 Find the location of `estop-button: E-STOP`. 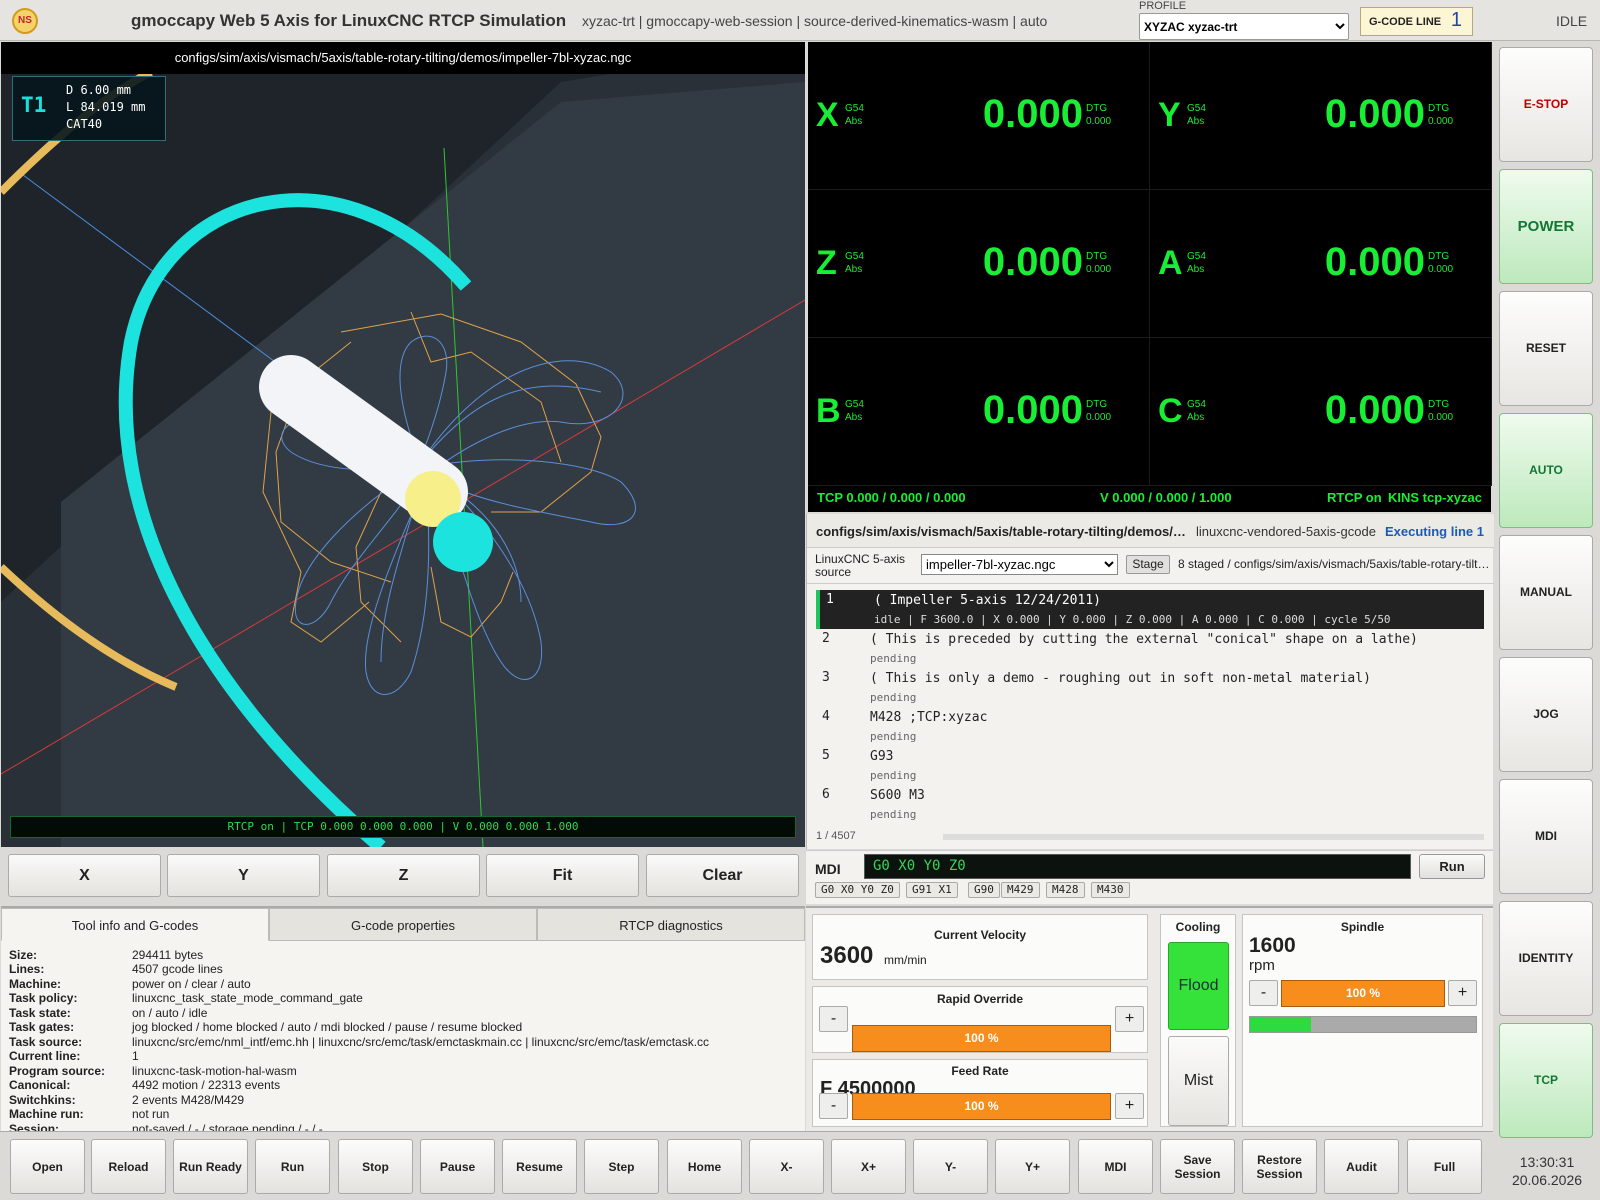

estop-button: E-STOP is located at coordinates (1546, 104).